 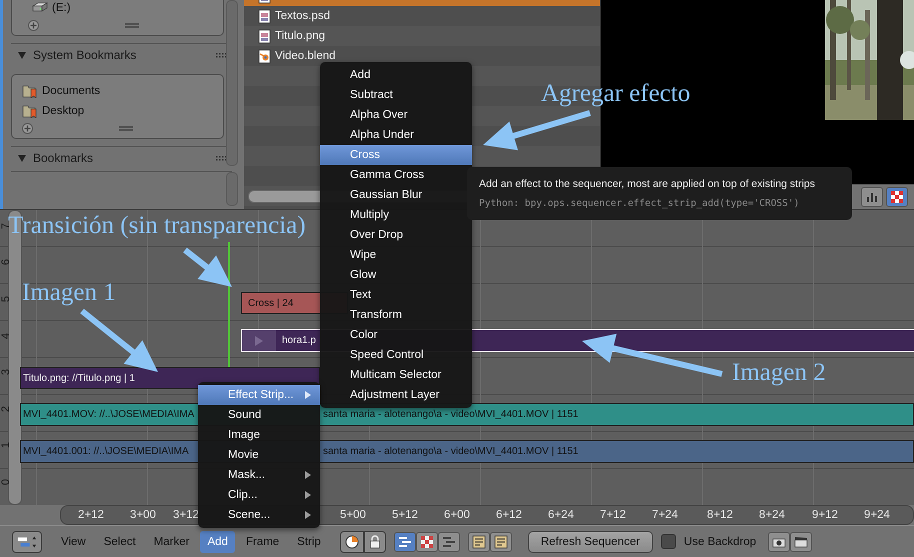 I want to click on section-title: Bookmarks, so click(x=121, y=158).